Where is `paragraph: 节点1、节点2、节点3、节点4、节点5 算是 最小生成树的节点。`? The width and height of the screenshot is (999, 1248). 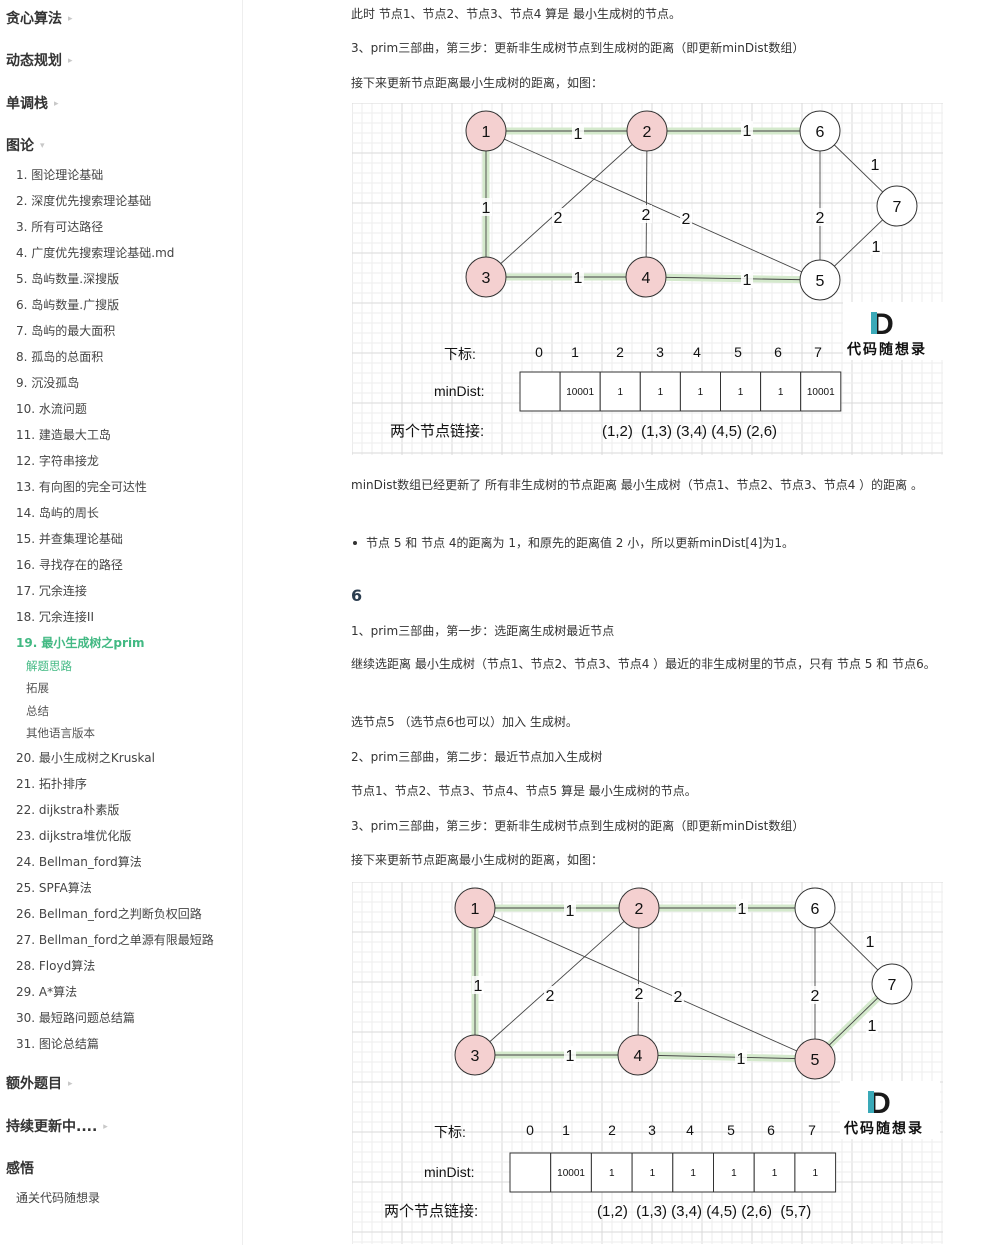
paragraph: 节点1、节点2、节点3、节点4、节点5 算是 最小生成树的节点。 is located at coordinates (524, 791).